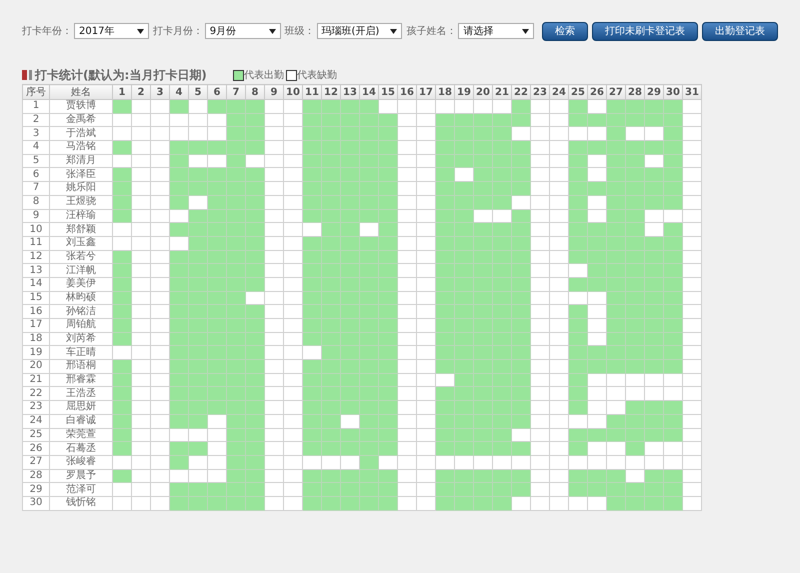  Describe the element at coordinates (740, 31) in the screenshot. I see `action-button: 出勤登记表` at that location.